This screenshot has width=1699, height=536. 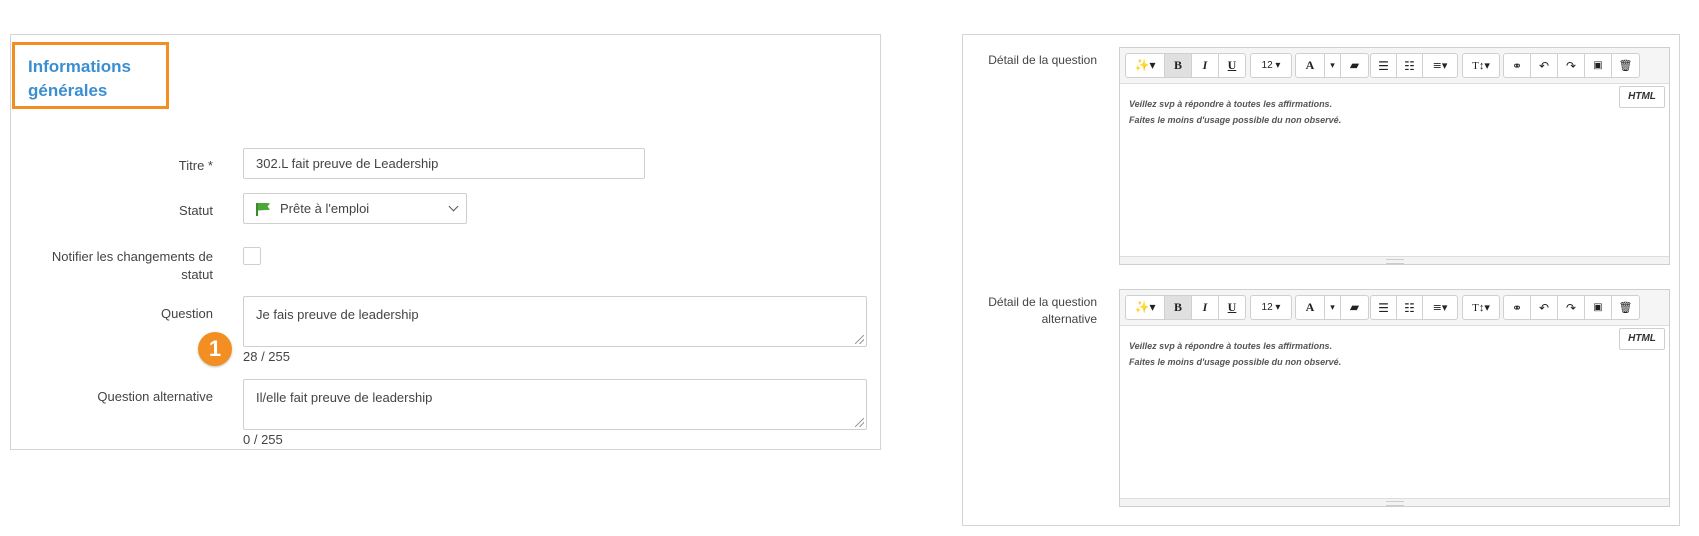 What do you see at coordinates (325, 208) in the screenshot?
I see `status-select-value: Prête à l'emploi` at bounding box center [325, 208].